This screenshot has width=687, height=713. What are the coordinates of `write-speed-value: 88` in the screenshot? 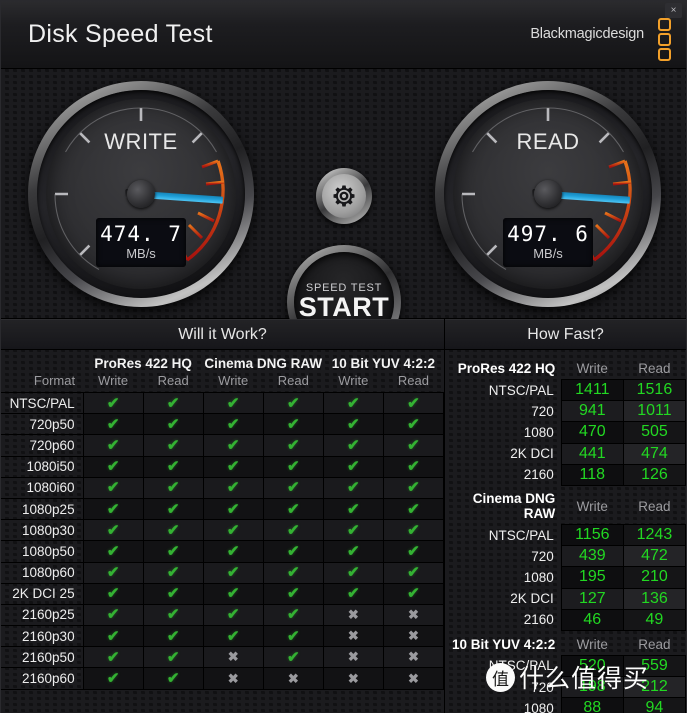 It's located at (592, 705).